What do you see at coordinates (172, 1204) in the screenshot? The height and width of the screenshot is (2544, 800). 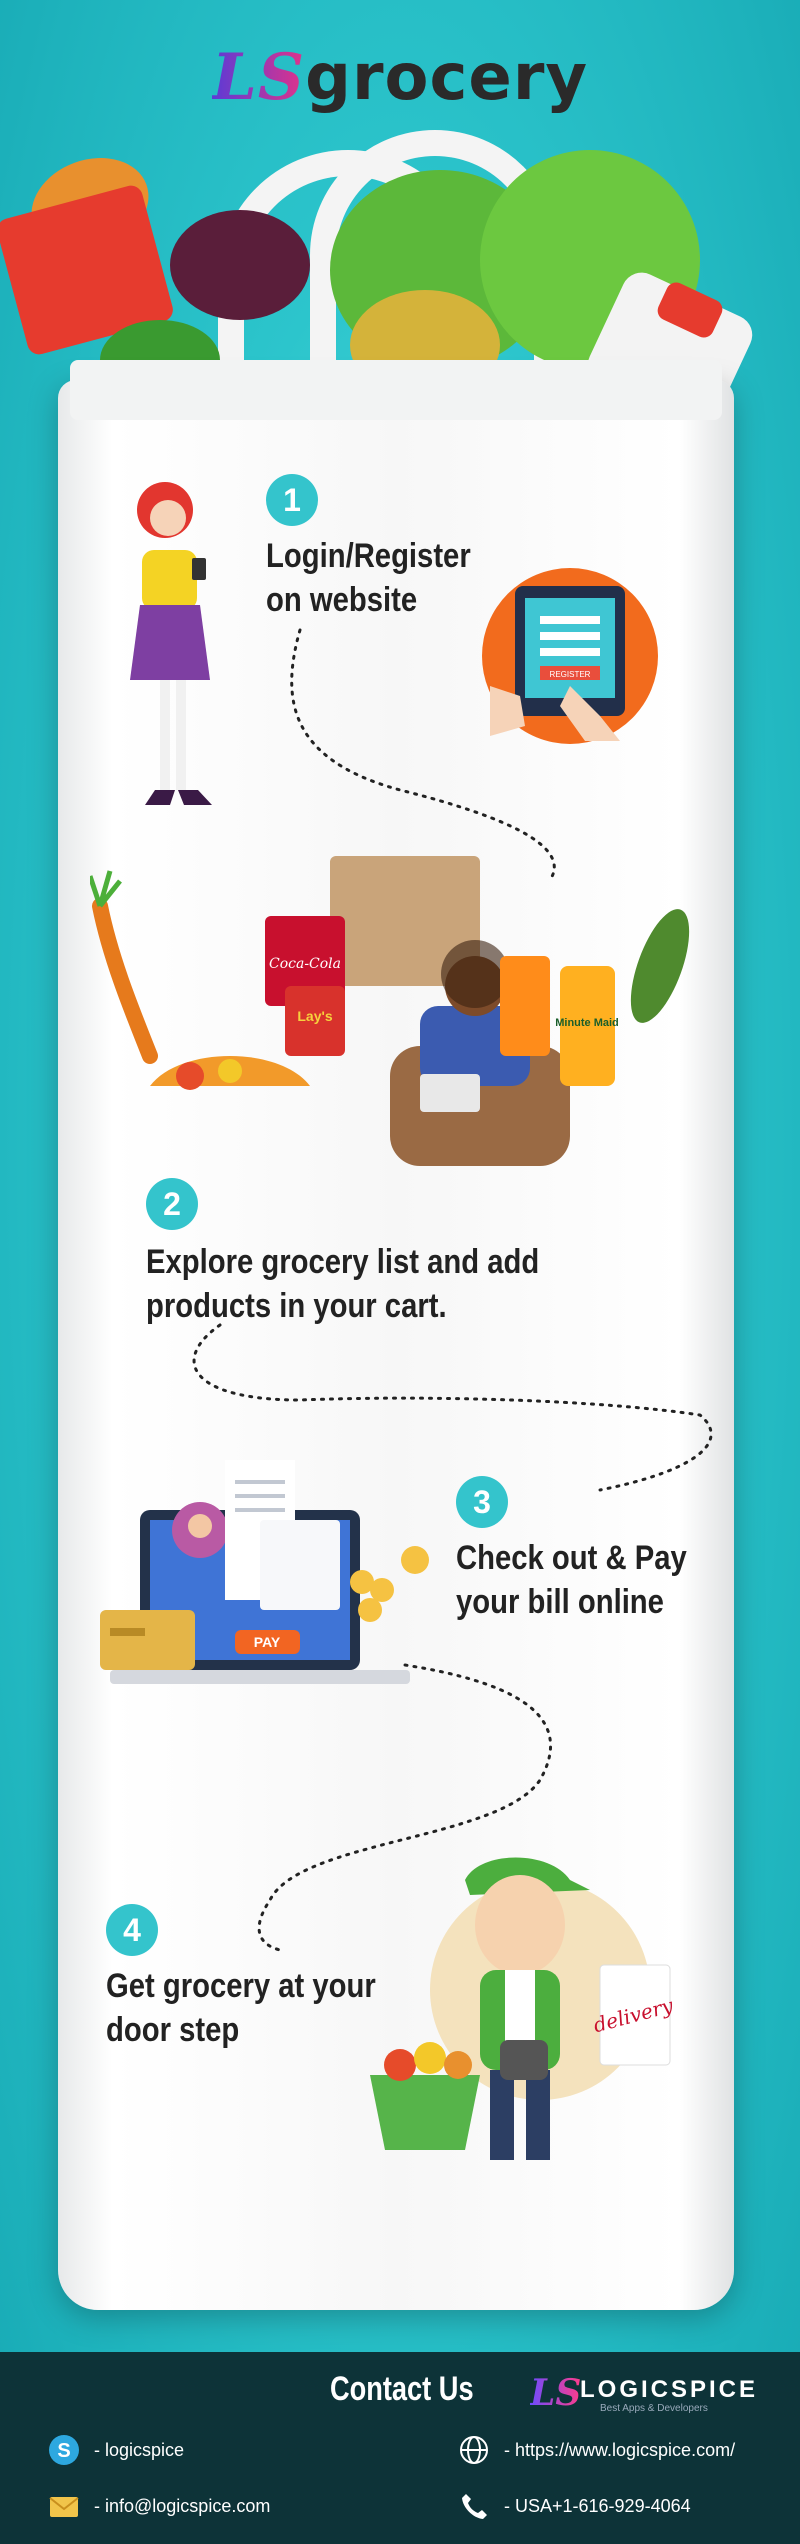 I see `step-2-number: 2` at bounding box center [172, 1204].